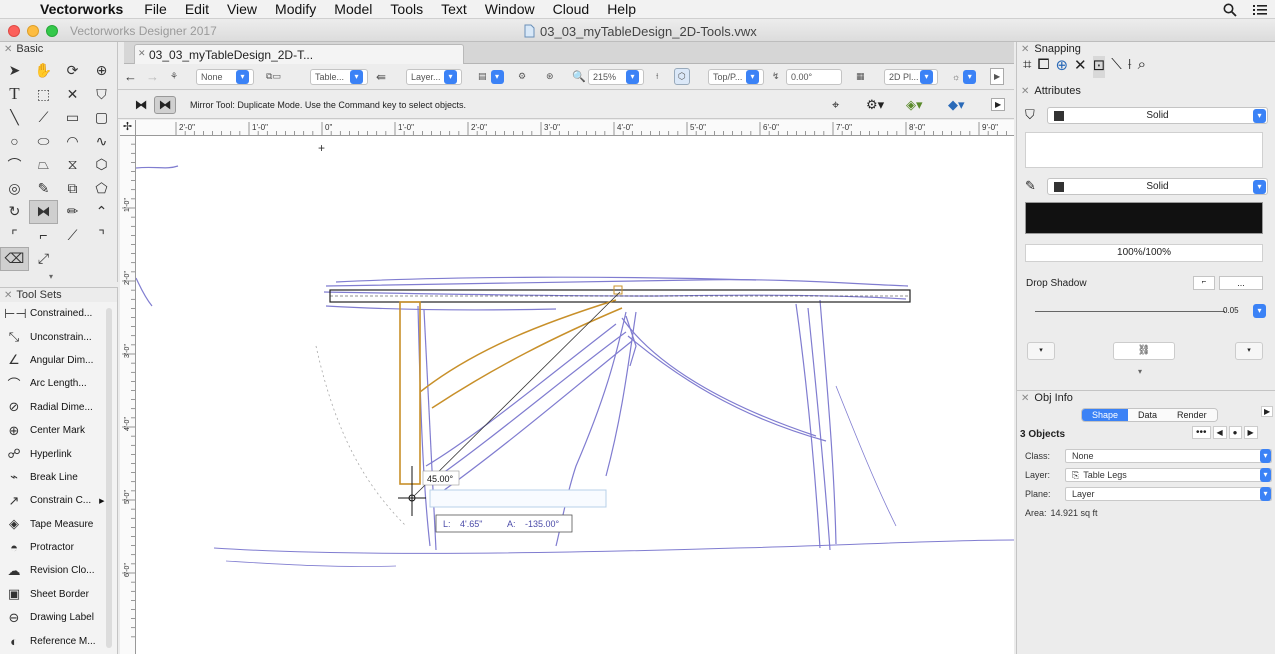  I want to click on tab-shape: Shape, so click(1105, 415).